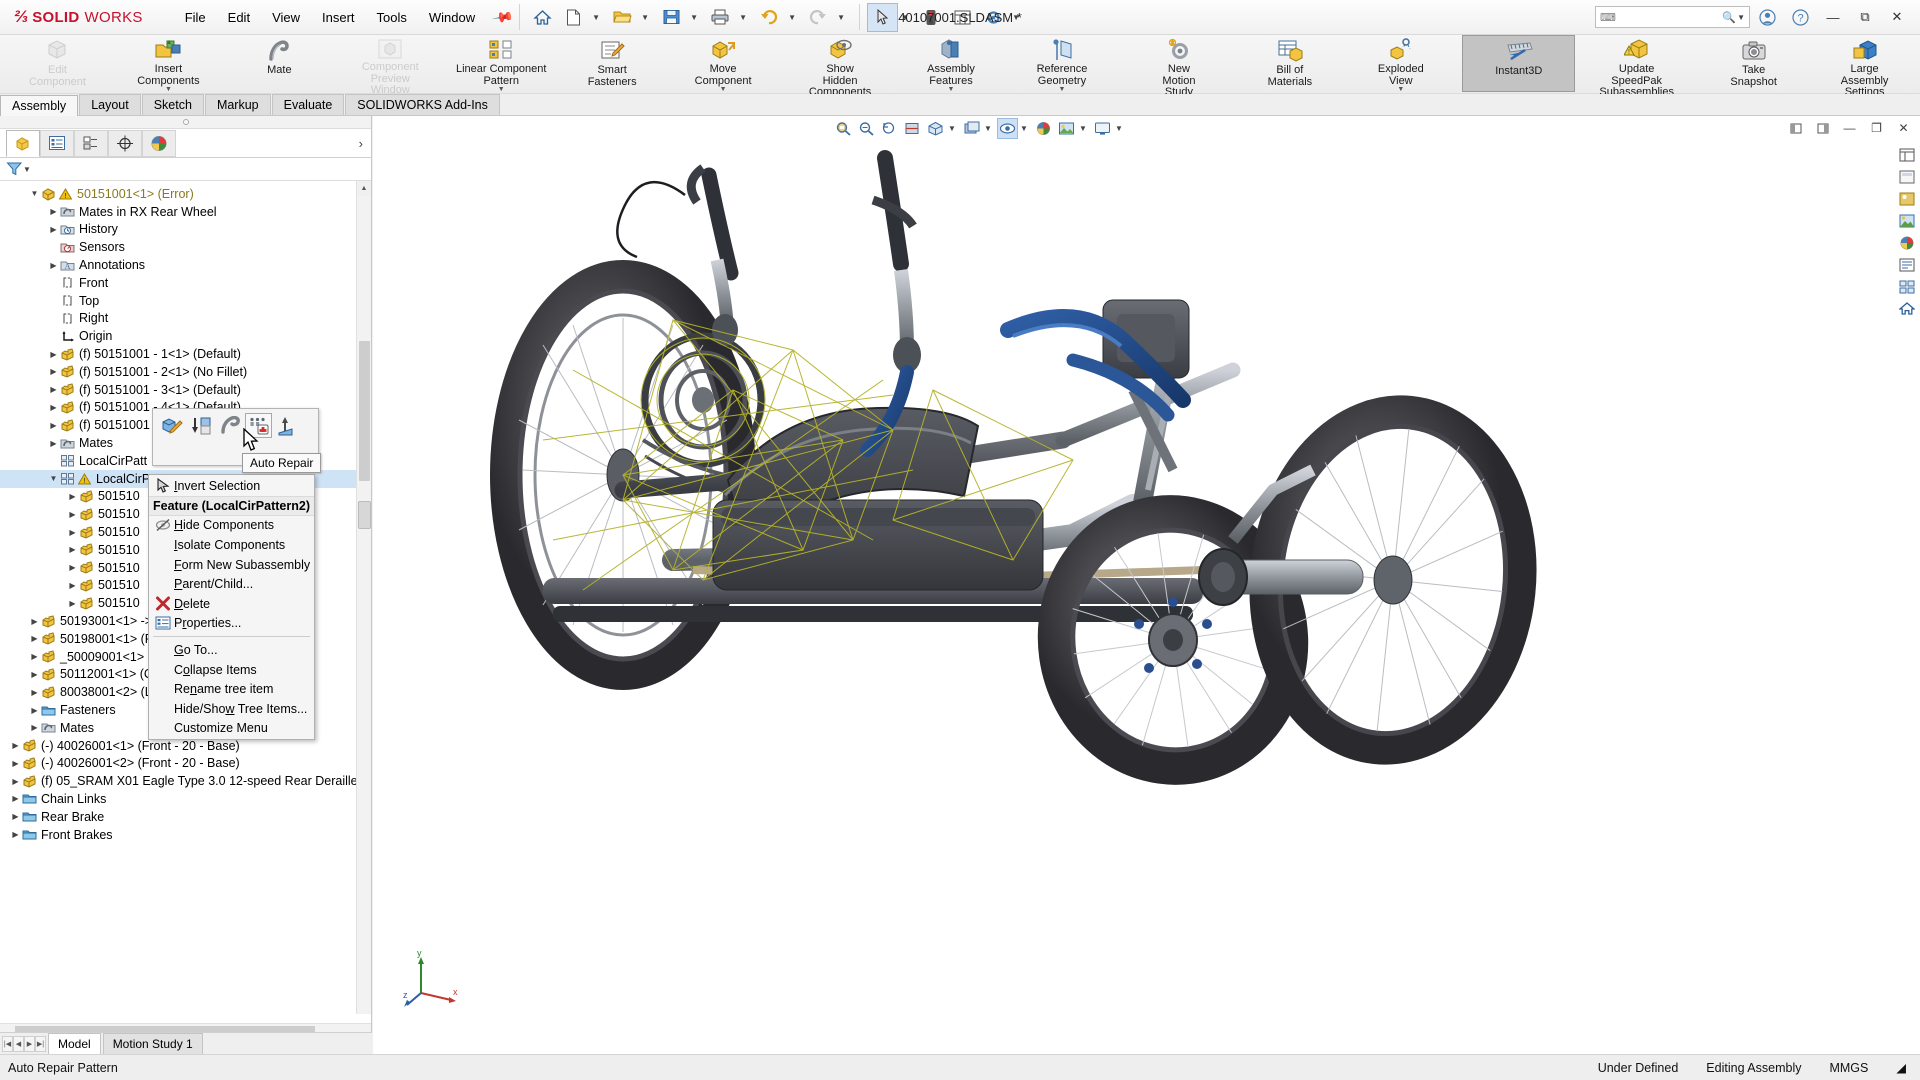 The width and height of the screenshot is (1920, 1080). I want to click on view-settings-dropdown: ▼, so click(1120, 128).